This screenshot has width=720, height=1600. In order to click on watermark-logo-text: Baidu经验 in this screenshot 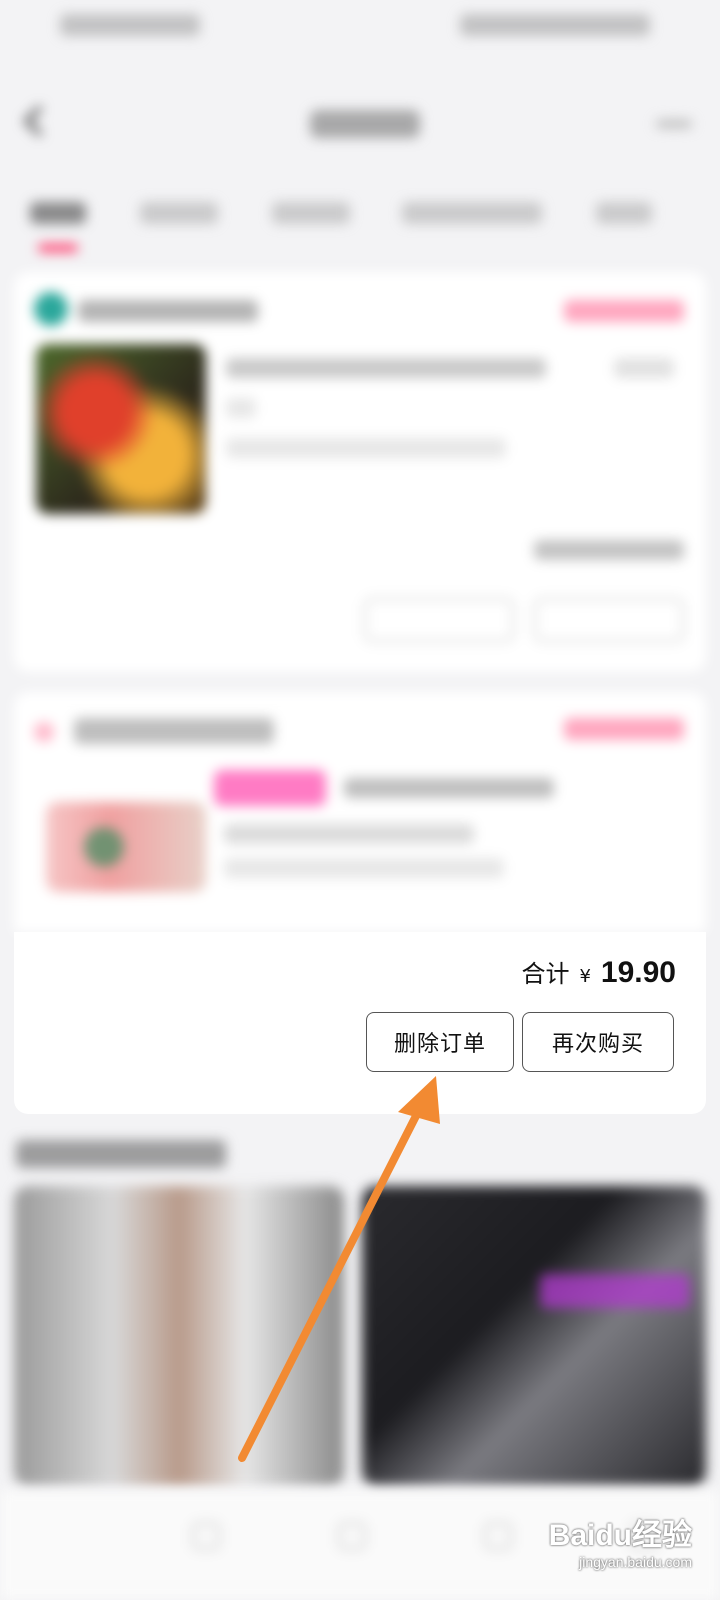, I will do `click(620, 1535)`.